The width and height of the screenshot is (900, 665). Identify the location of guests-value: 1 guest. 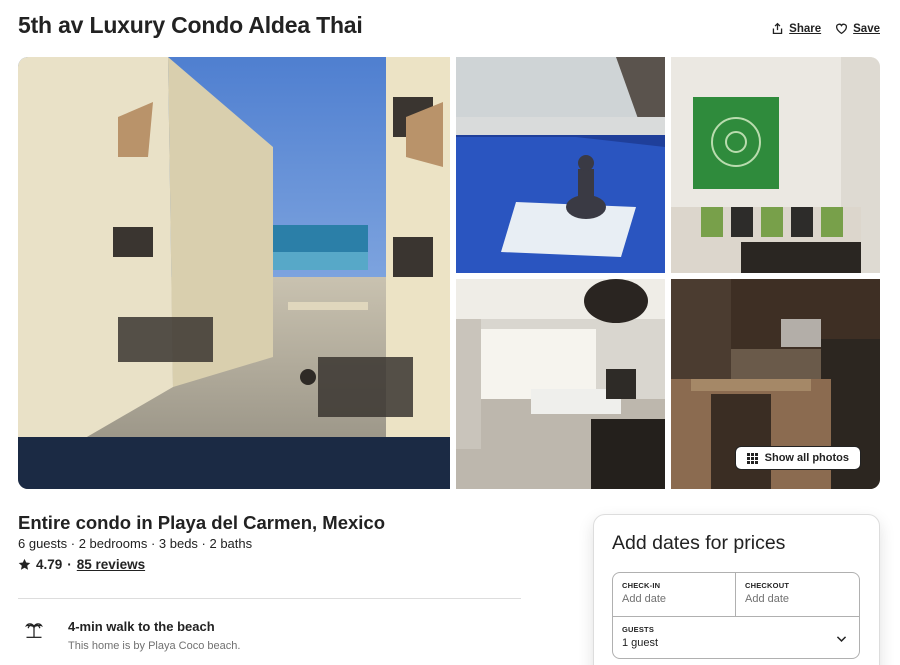
(640, 643).